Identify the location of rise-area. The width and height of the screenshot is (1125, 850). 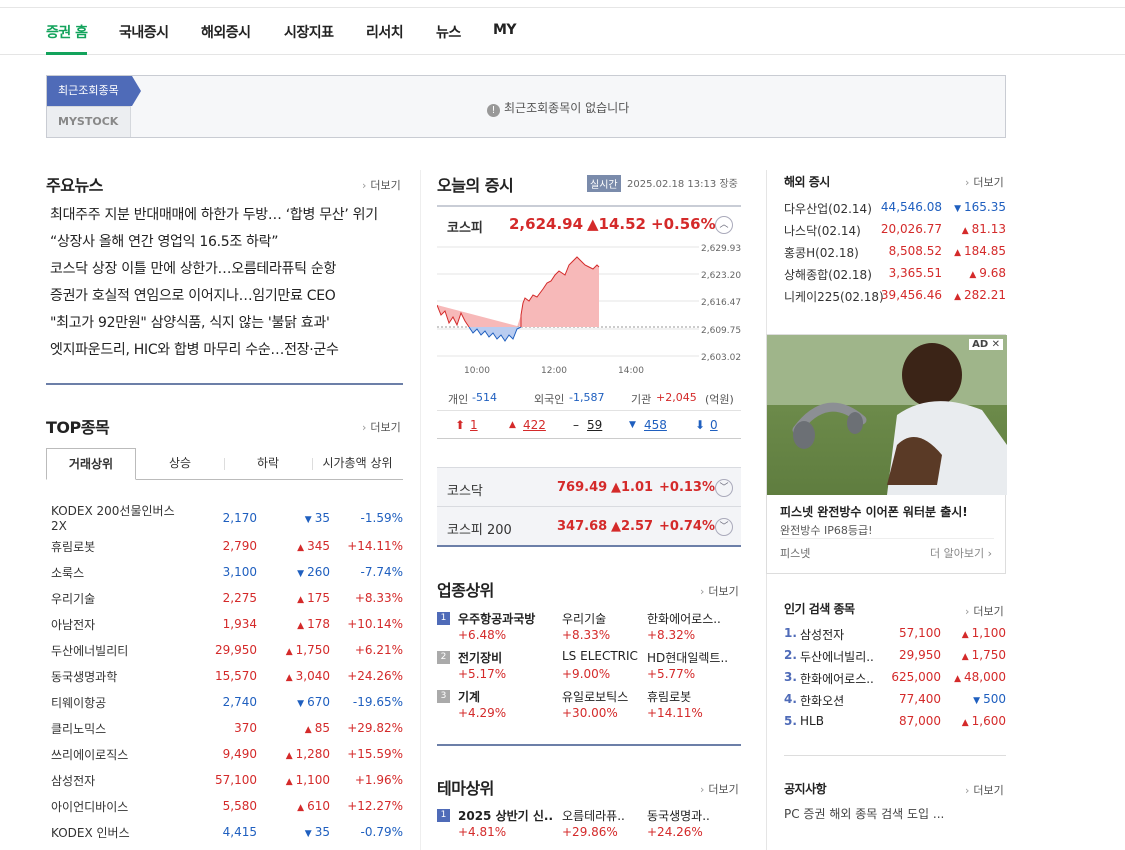
(518, 292).